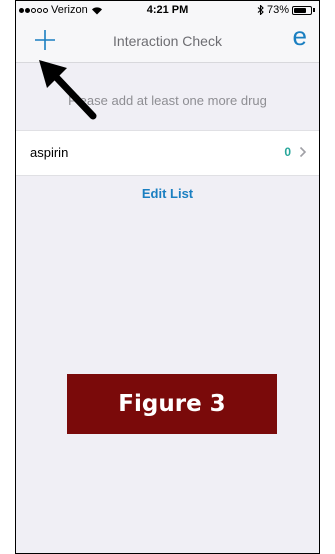 The height and width of the screenshot is (554, 335). I want to click on list-item: aspirin 0, so click(167, 153).